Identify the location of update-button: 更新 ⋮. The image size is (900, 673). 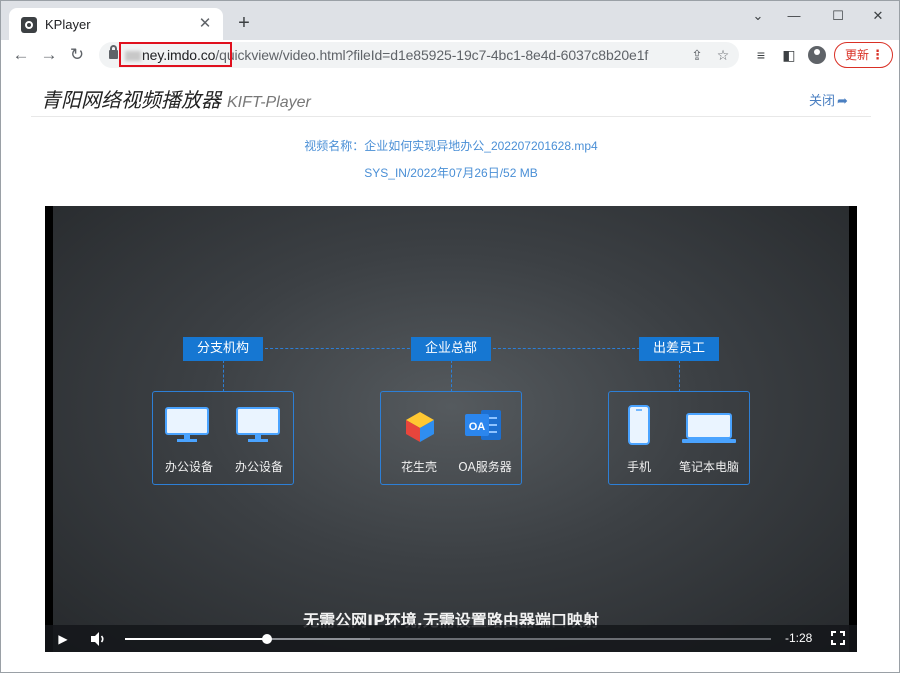
(863, 55).